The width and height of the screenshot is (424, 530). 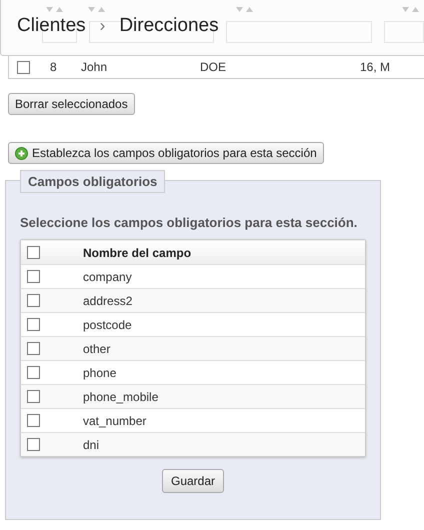 What do you see at coordinates (107, 301) in the screenshot?
I see `field-name: address2` at bounding box center [107, 301].